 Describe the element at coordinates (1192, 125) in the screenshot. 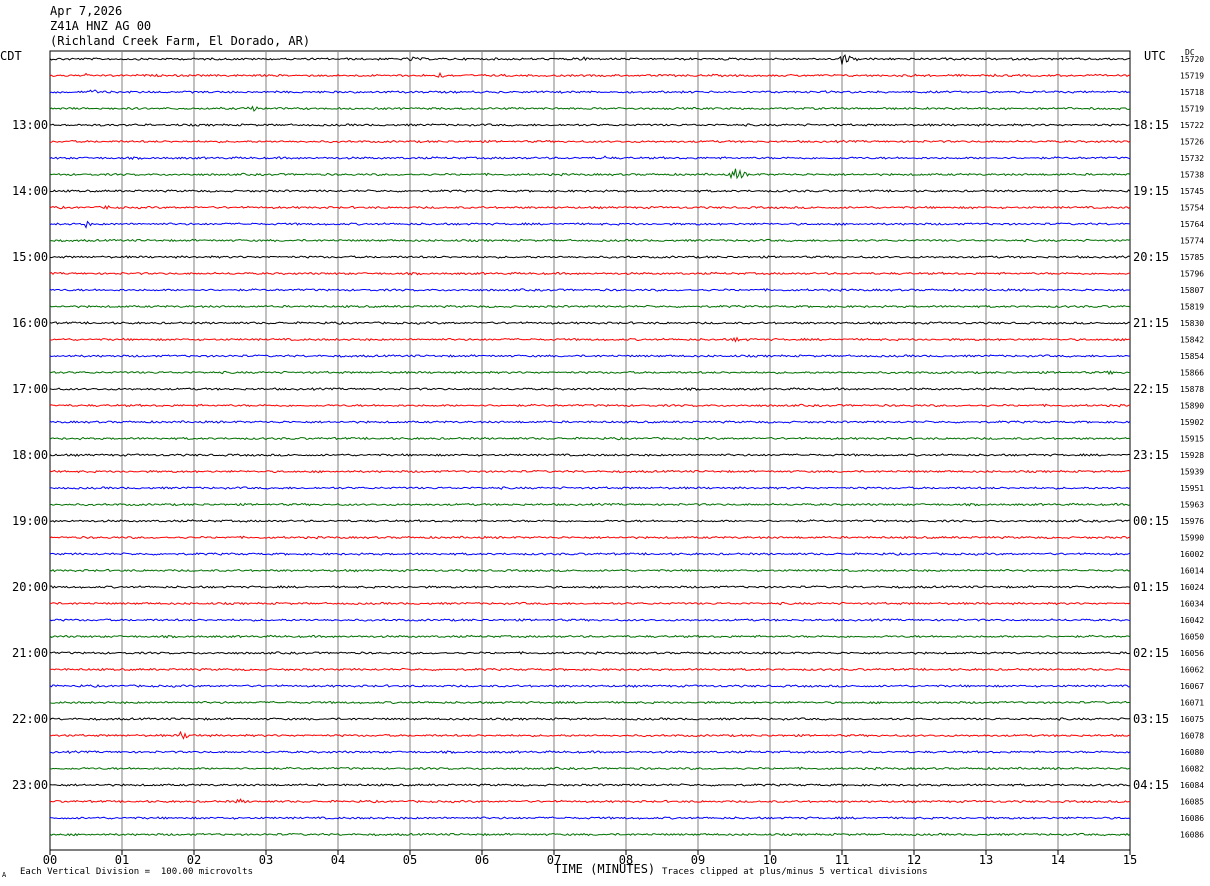

I see `dc-value-label: 15722` at that location.